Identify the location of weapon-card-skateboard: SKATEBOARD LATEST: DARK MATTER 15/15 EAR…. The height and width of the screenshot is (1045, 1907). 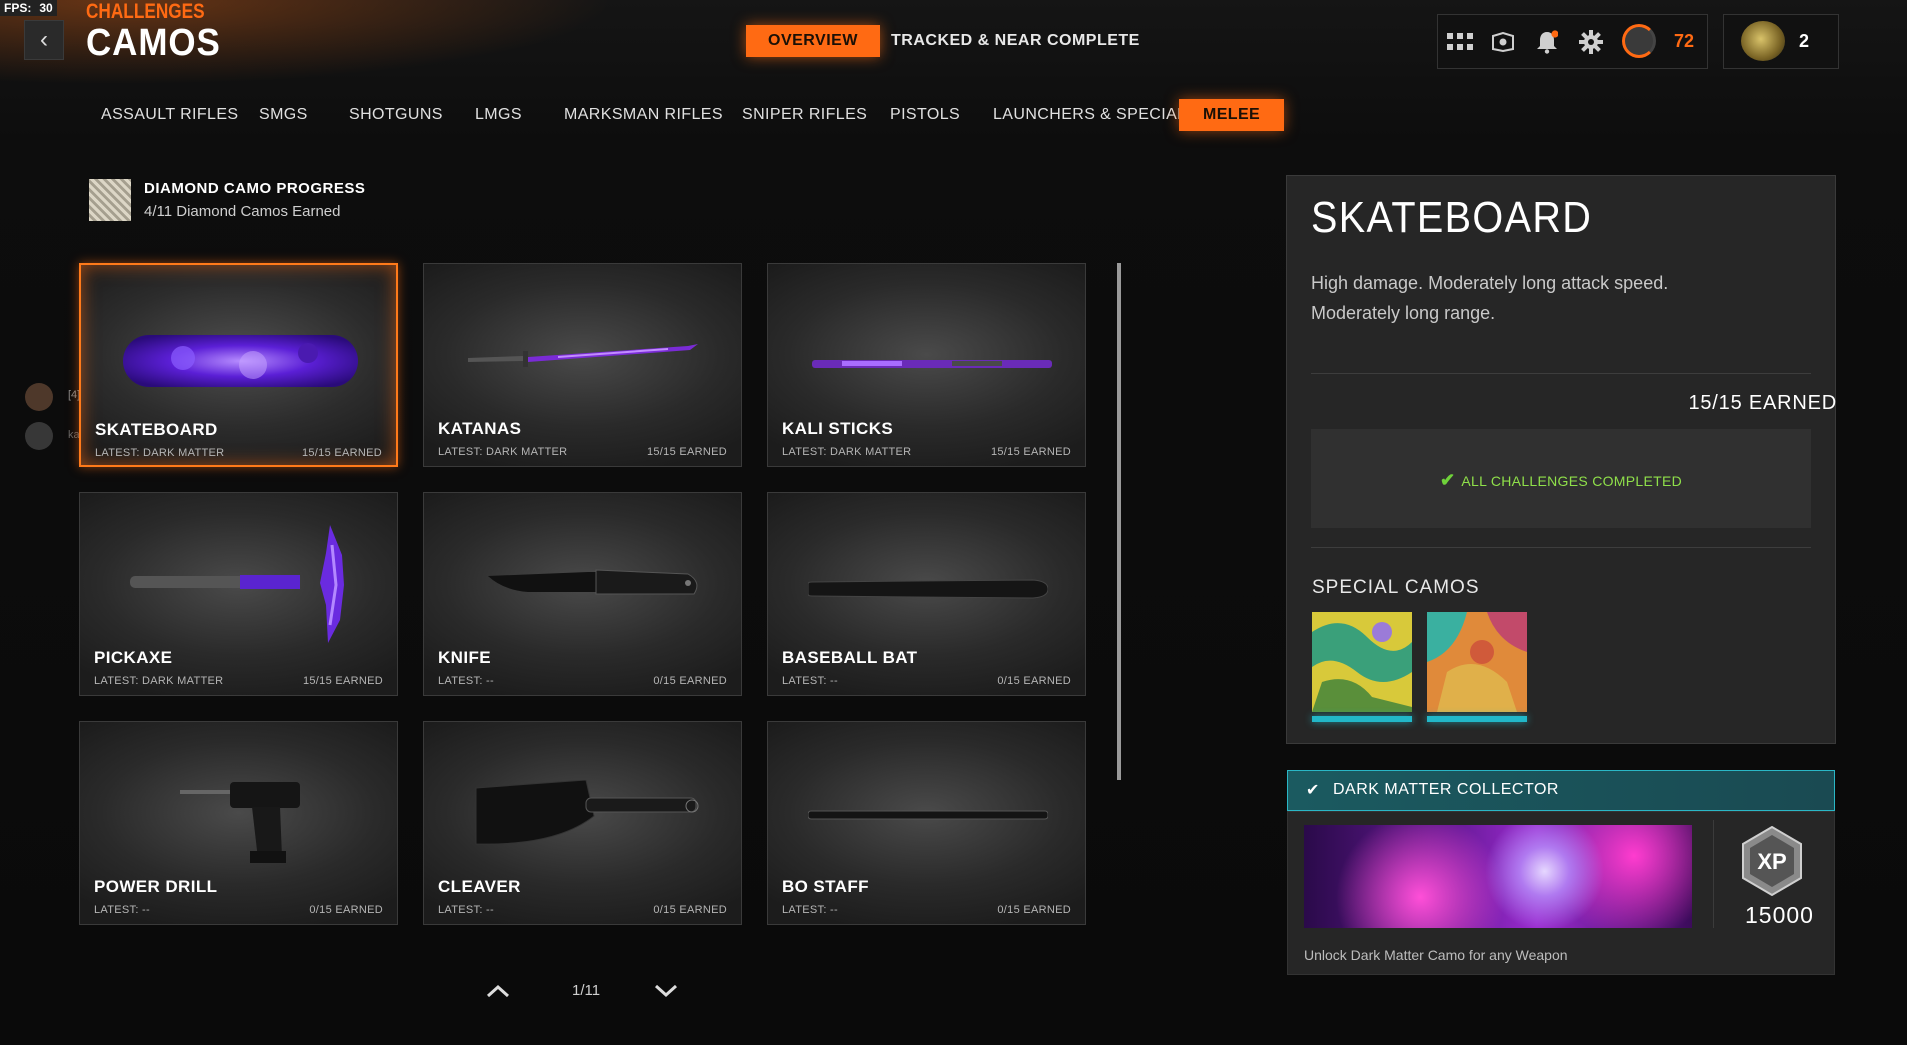
(238, 365).